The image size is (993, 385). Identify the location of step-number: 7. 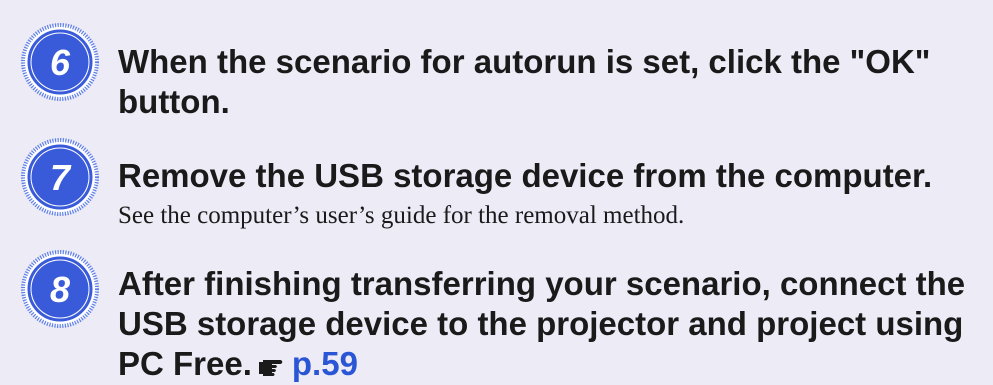
(61, 177).